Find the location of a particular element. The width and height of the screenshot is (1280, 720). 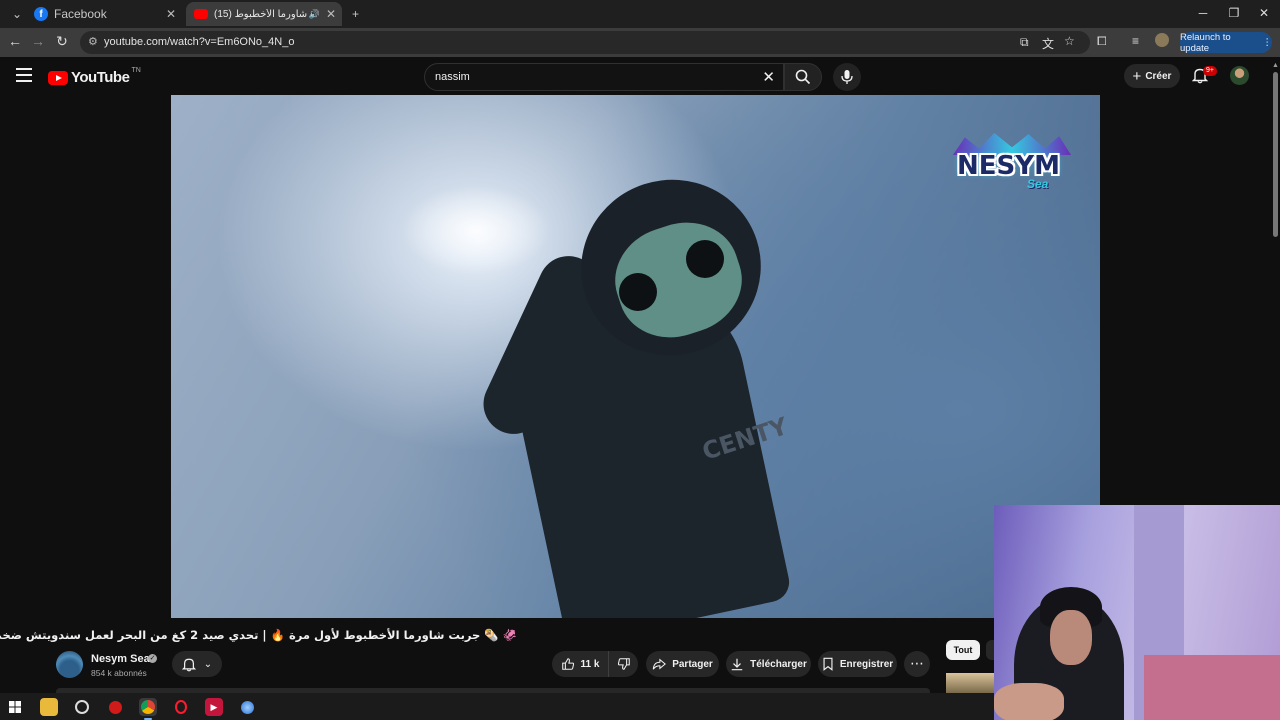

voice-search-button is located at coordinates (847, 77).